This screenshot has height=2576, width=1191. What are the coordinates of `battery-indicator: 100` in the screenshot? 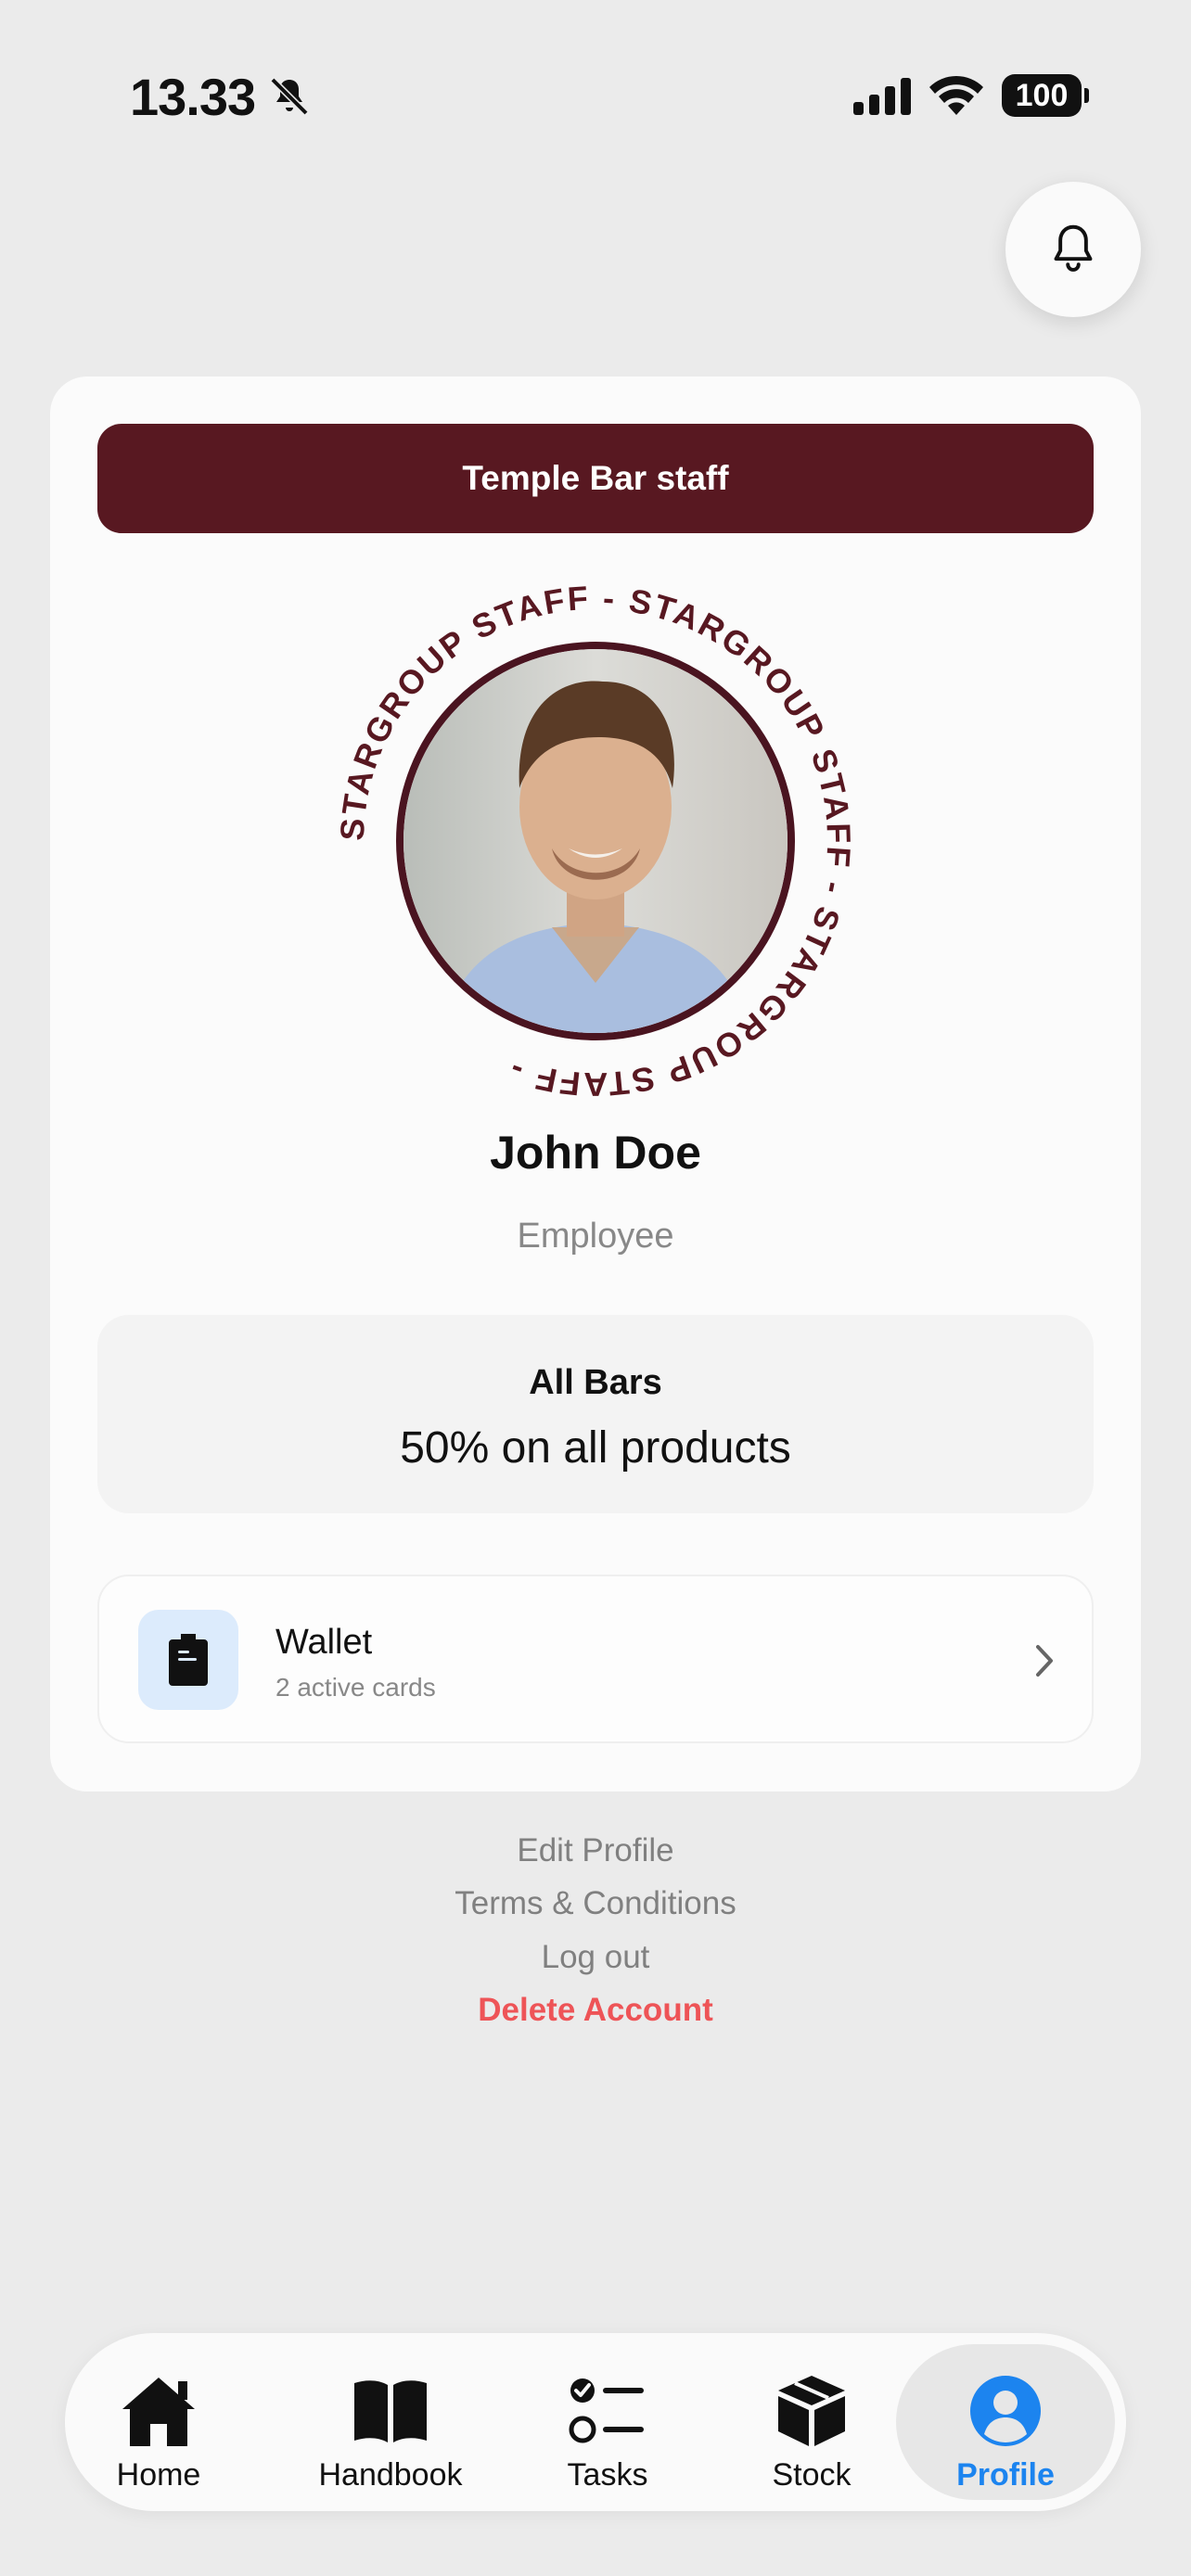 It's located at (1045, 95).